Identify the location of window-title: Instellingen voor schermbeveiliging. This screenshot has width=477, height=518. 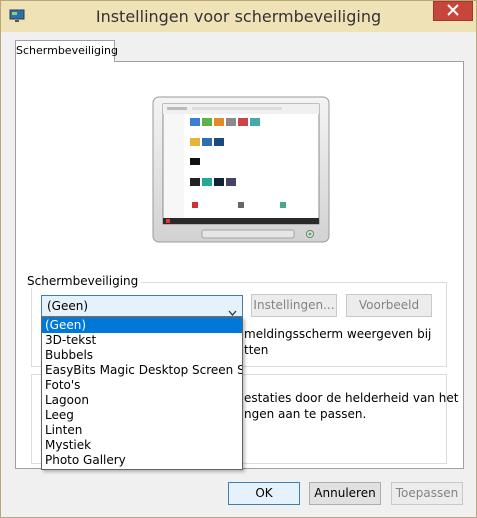
(238, 16).